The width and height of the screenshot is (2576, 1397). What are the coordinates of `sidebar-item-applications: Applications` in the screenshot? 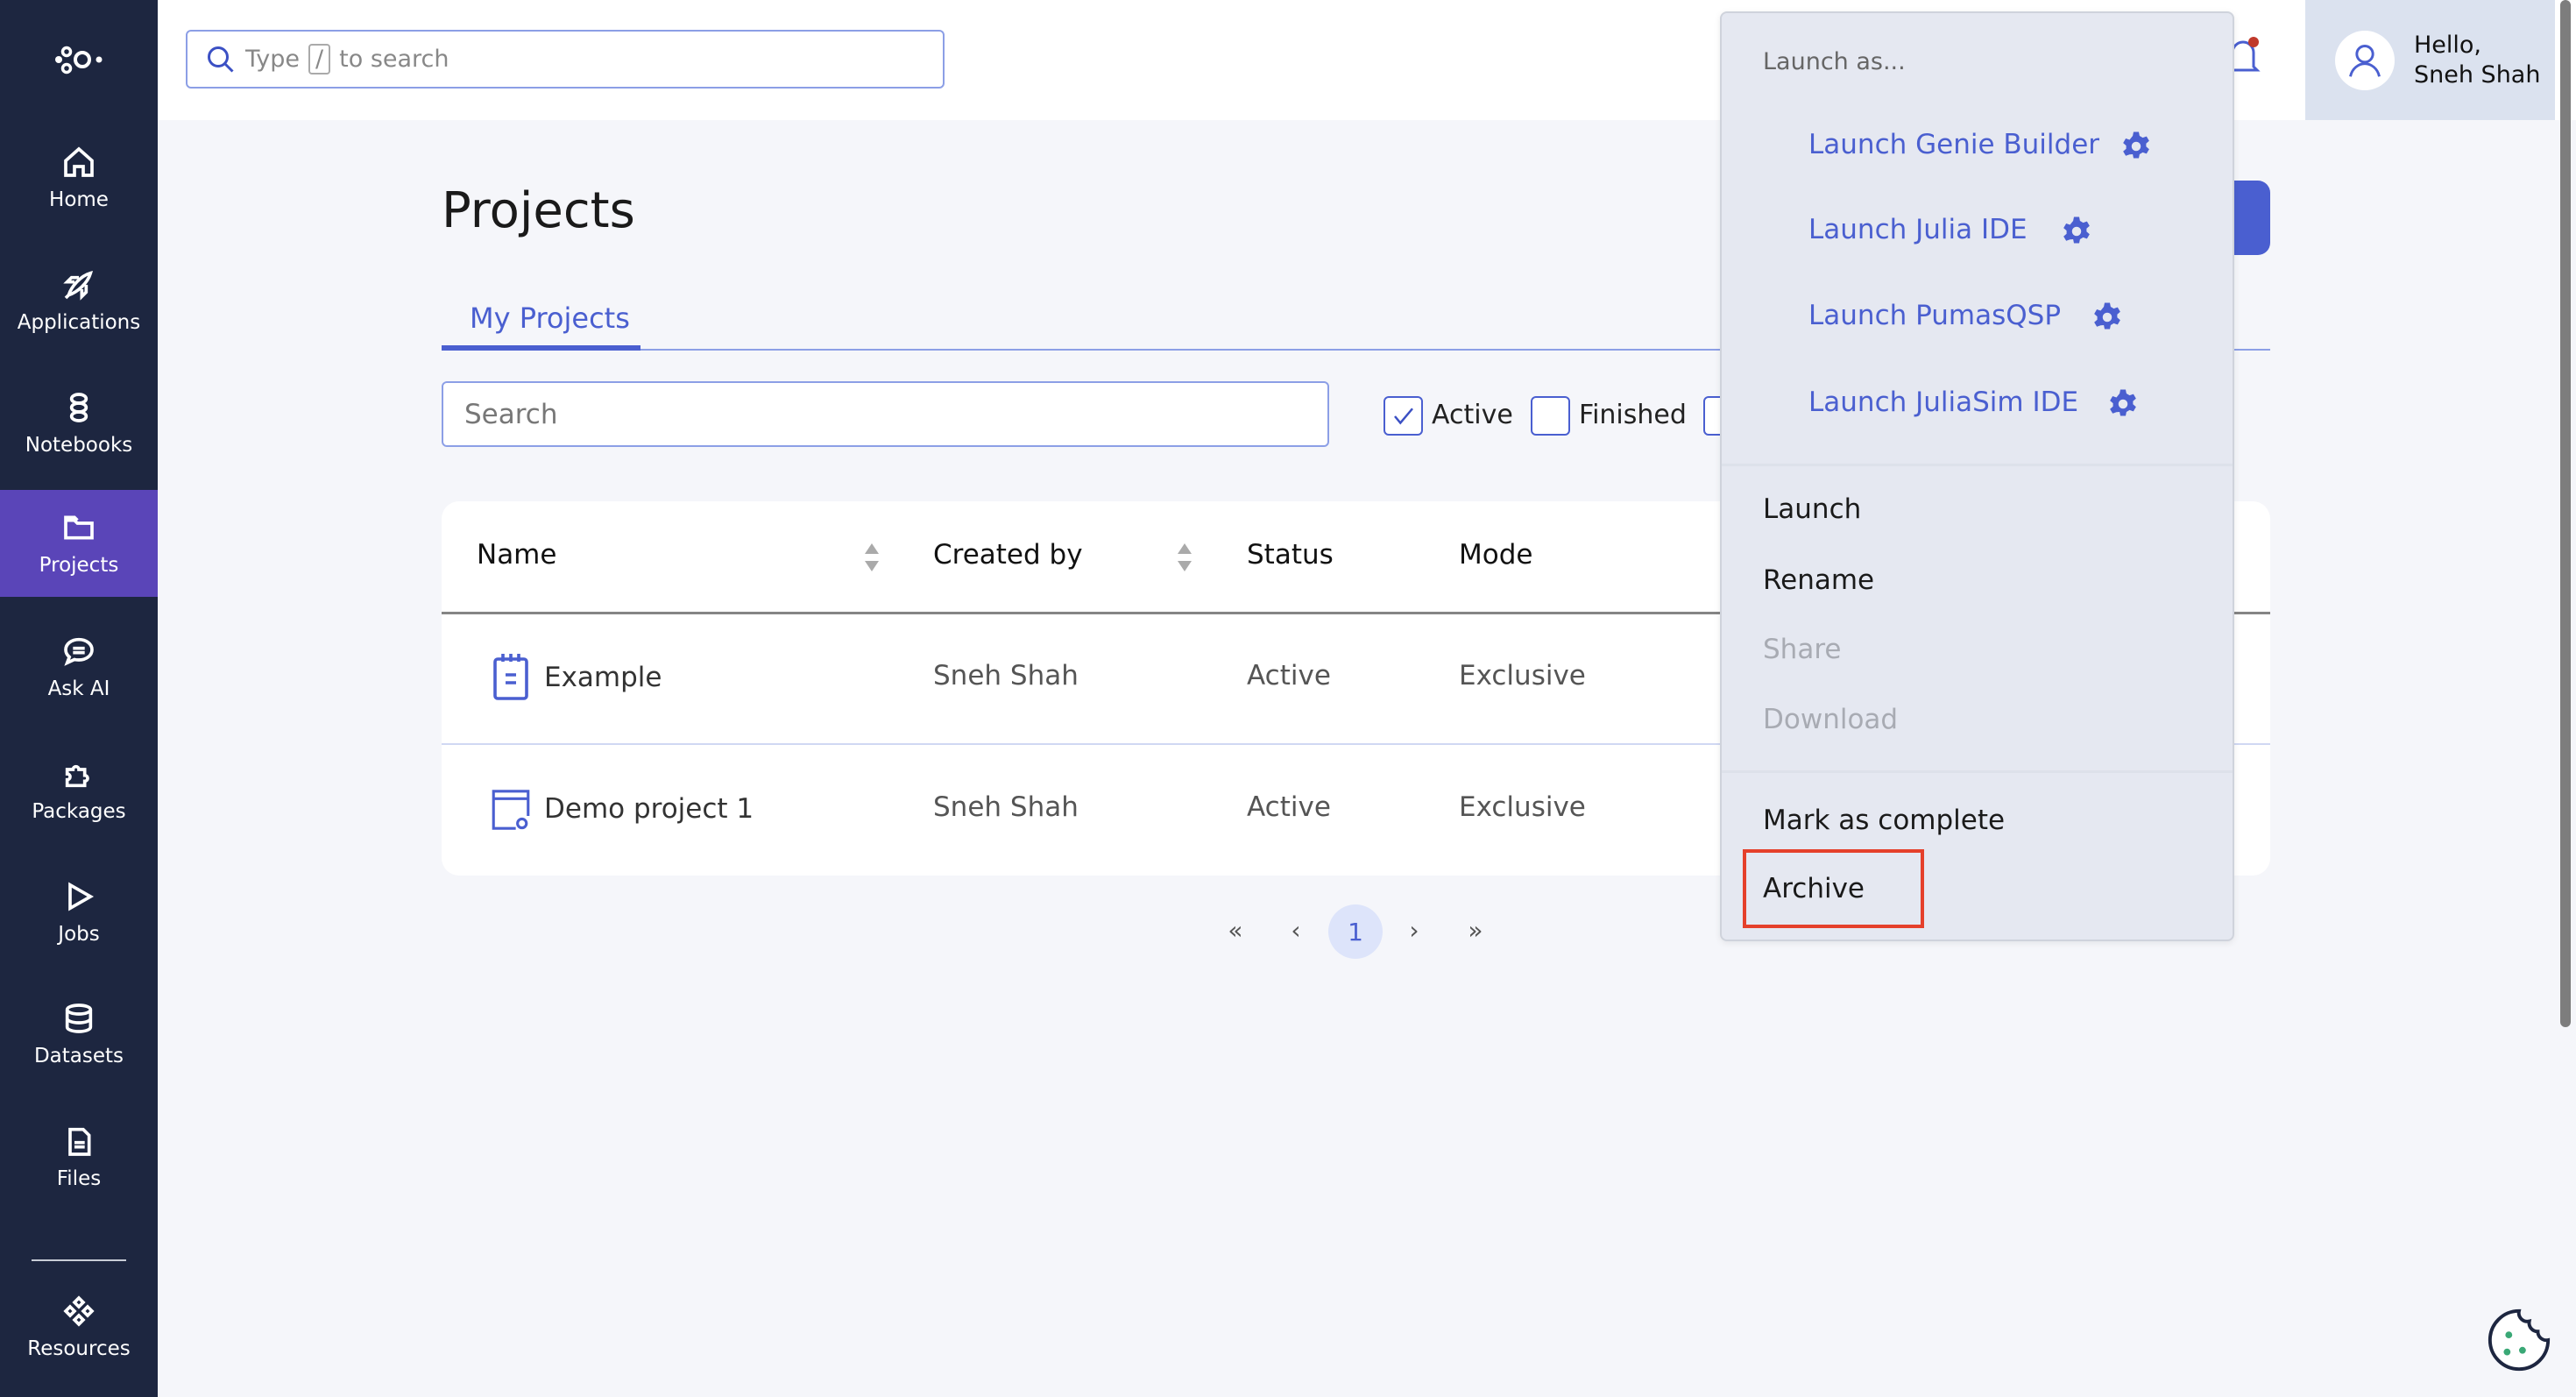 It's located at (79, 300).